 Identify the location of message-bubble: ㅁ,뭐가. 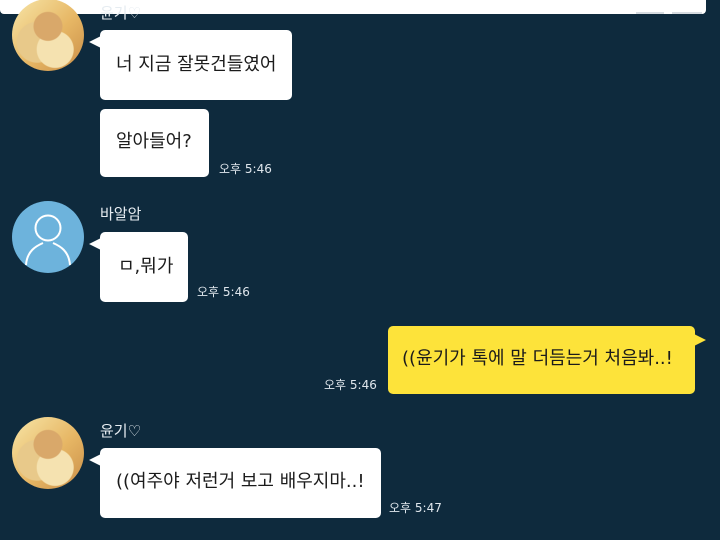
(138, 267).